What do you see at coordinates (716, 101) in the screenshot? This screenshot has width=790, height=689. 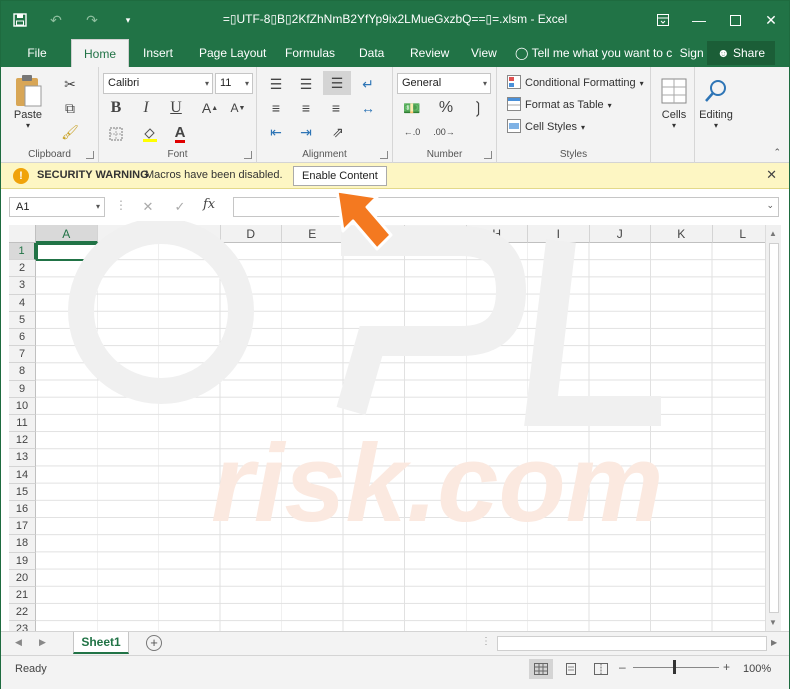 I see `editing-button: Editing ▾` at bounding box center [716, 101].